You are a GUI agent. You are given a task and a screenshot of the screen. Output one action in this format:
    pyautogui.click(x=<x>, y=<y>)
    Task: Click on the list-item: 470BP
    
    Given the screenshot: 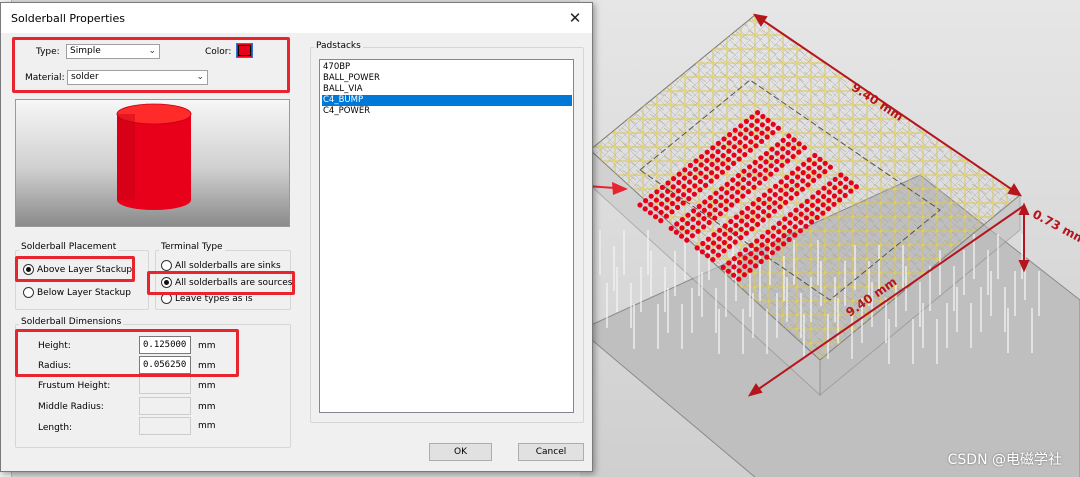 What is the action you would take?
    pyautogui.click(x=447, y=67)
    